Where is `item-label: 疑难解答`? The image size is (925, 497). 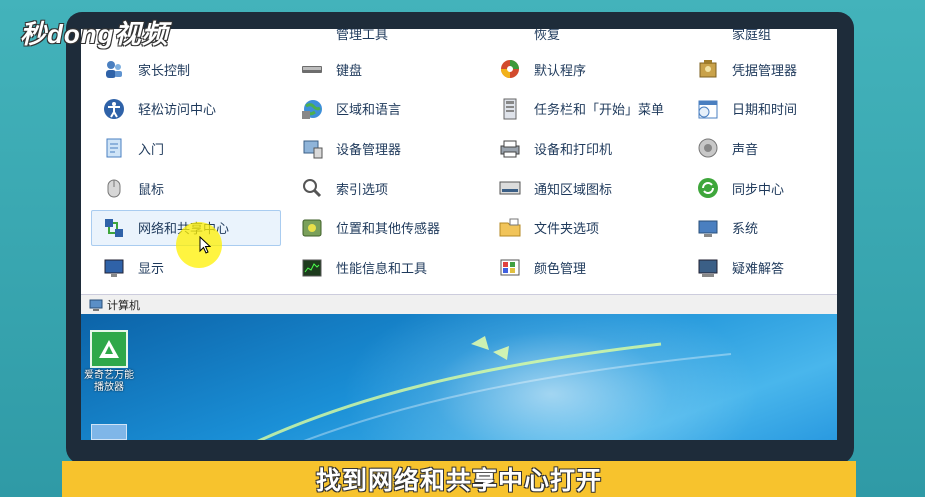
item-label: 疑难解答 is located at coordinates (758, 268).